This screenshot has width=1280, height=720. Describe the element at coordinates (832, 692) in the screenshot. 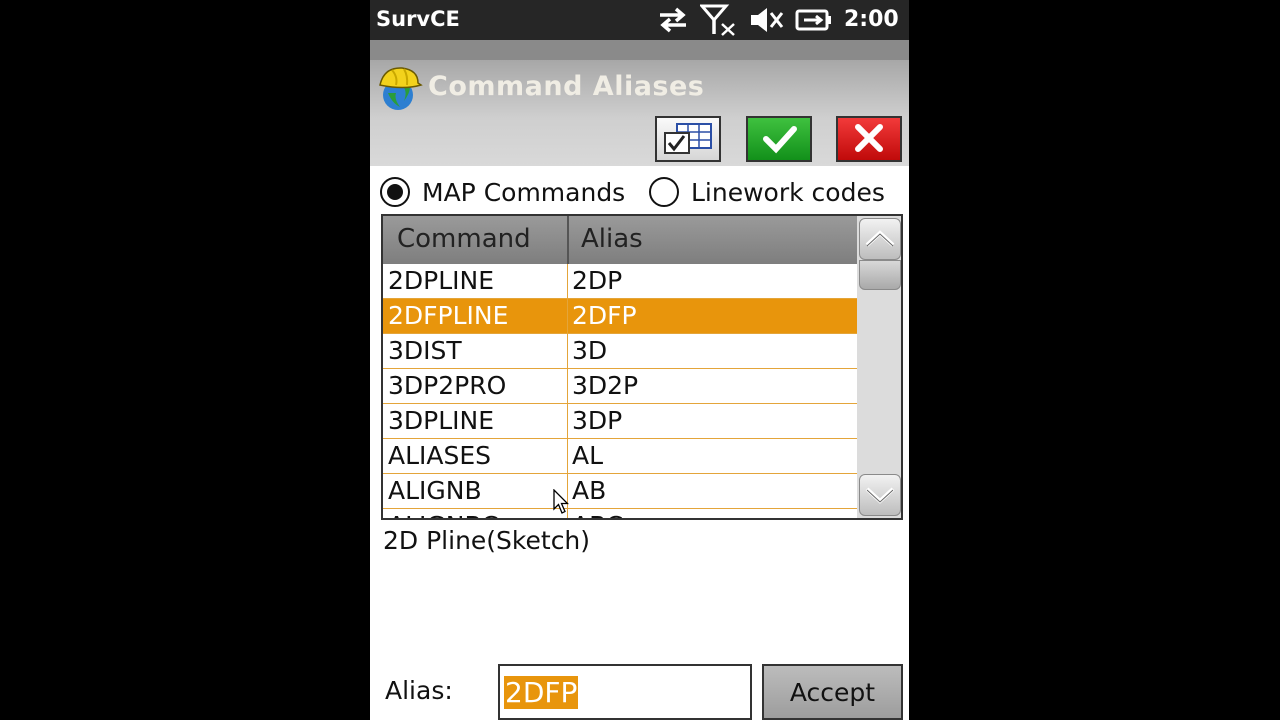

I see `accept-button: Accept` at that location.